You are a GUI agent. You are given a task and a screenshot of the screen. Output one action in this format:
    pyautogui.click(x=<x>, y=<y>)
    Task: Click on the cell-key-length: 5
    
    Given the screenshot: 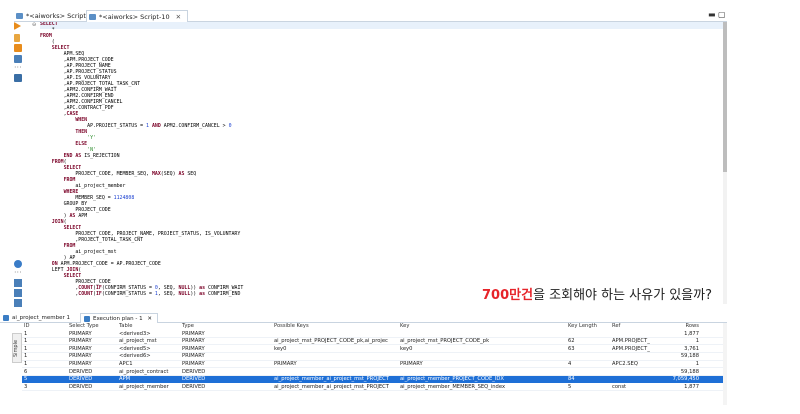 What is the action you would take?
    pyautogui.click(x=588, y=387)
    